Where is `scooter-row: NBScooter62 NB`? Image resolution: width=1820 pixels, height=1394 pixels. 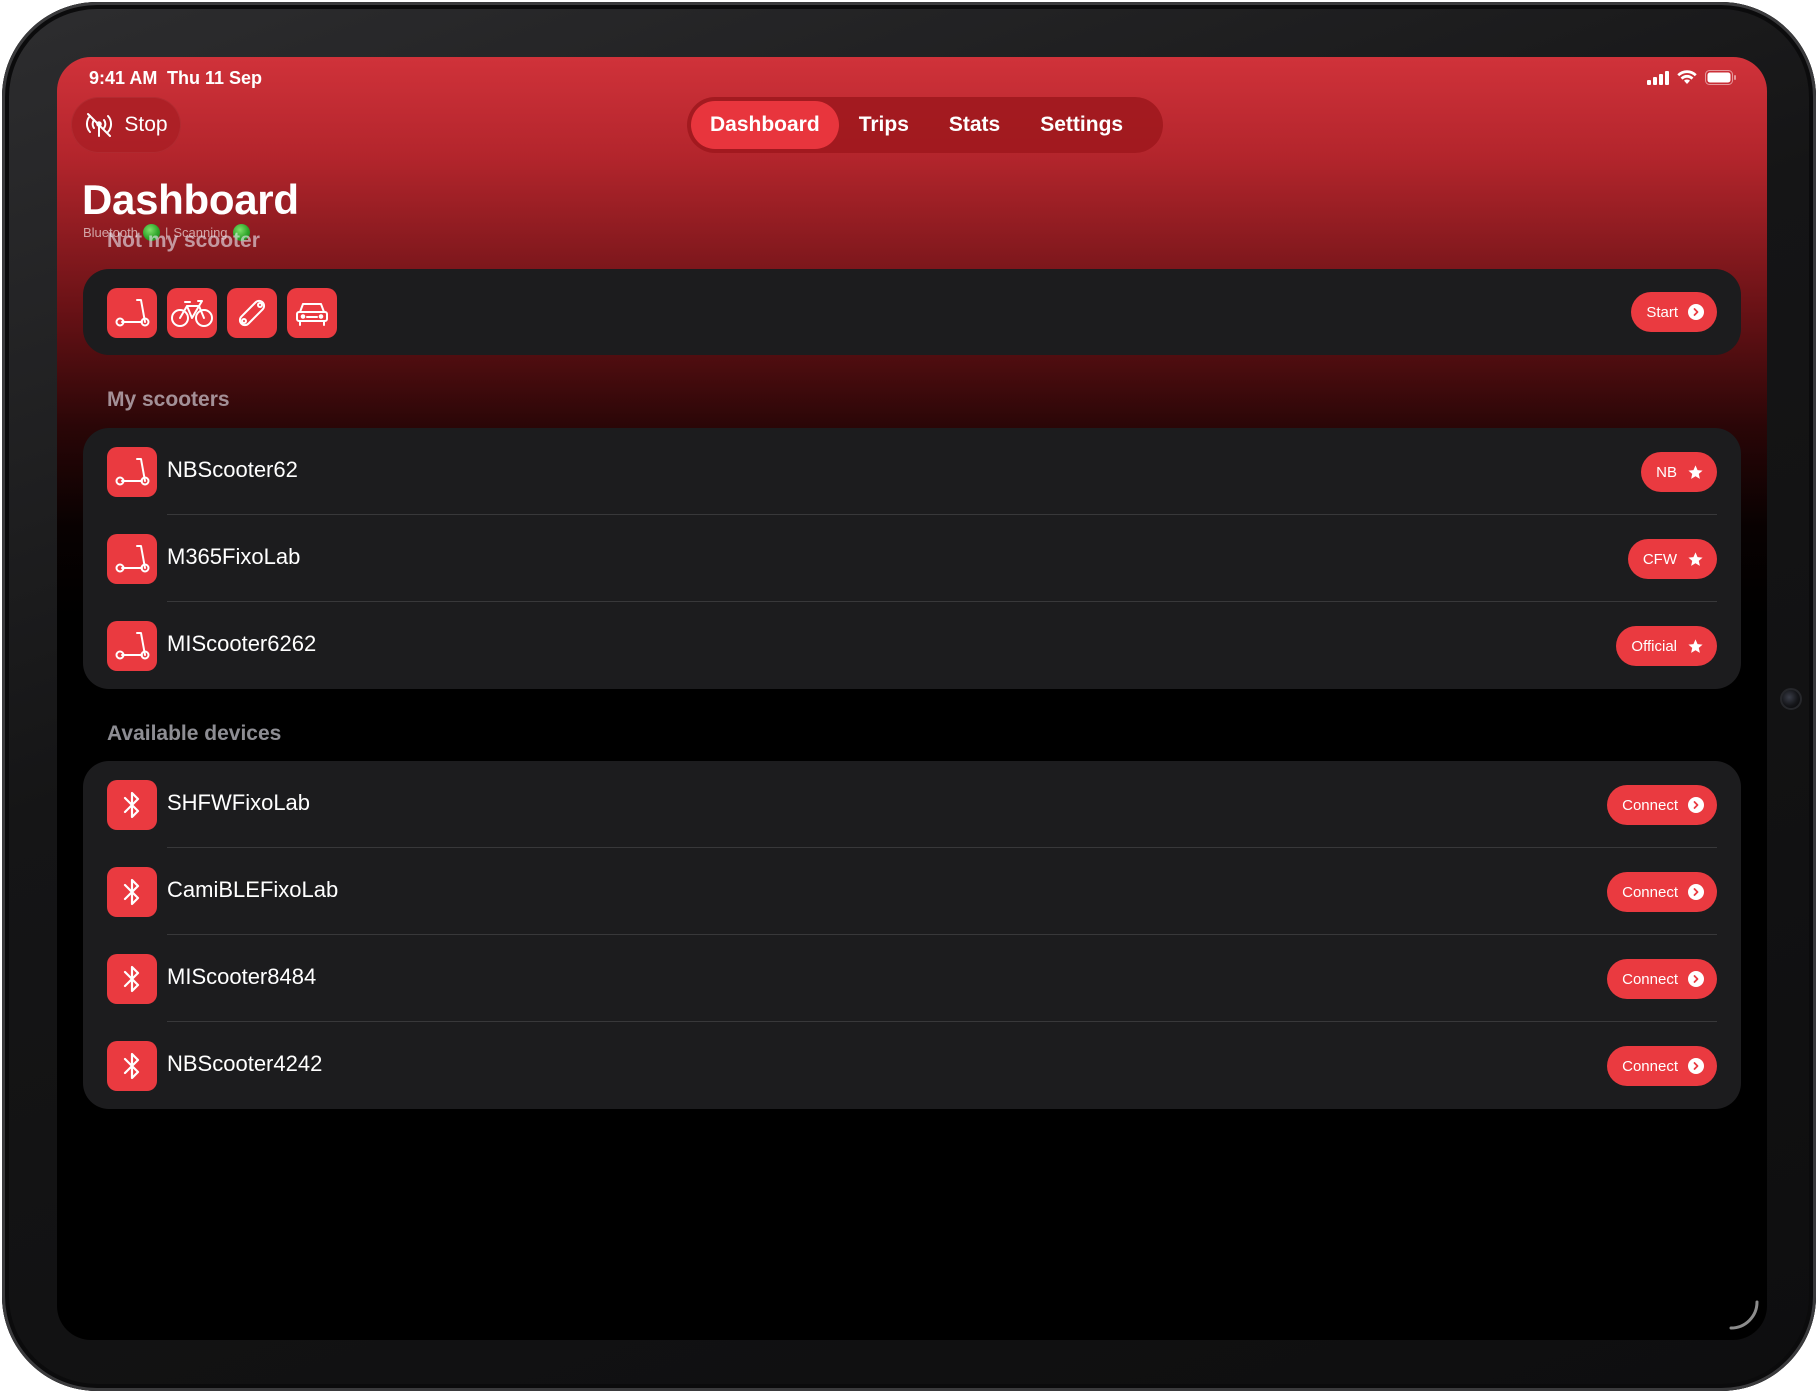
scooter-row: NBScooter62 NB is located at coordinates (912, 471).